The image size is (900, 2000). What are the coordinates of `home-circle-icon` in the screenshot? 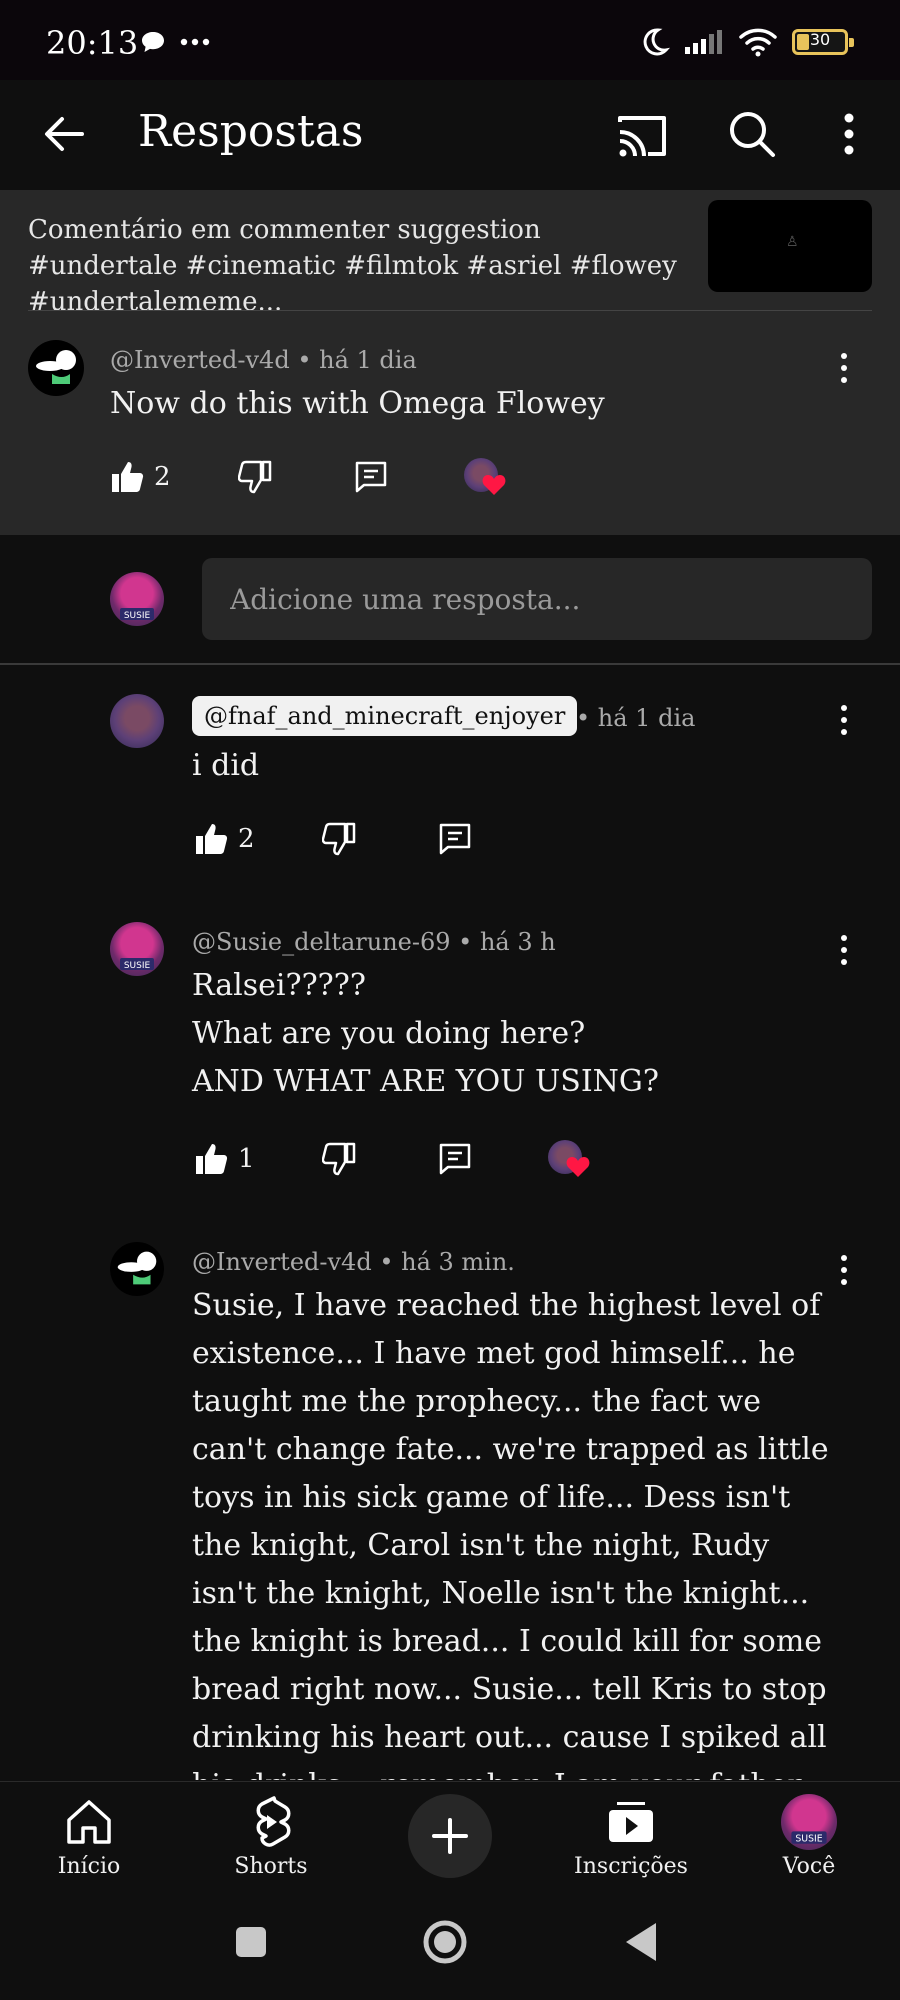 It's located at (445, 1942).